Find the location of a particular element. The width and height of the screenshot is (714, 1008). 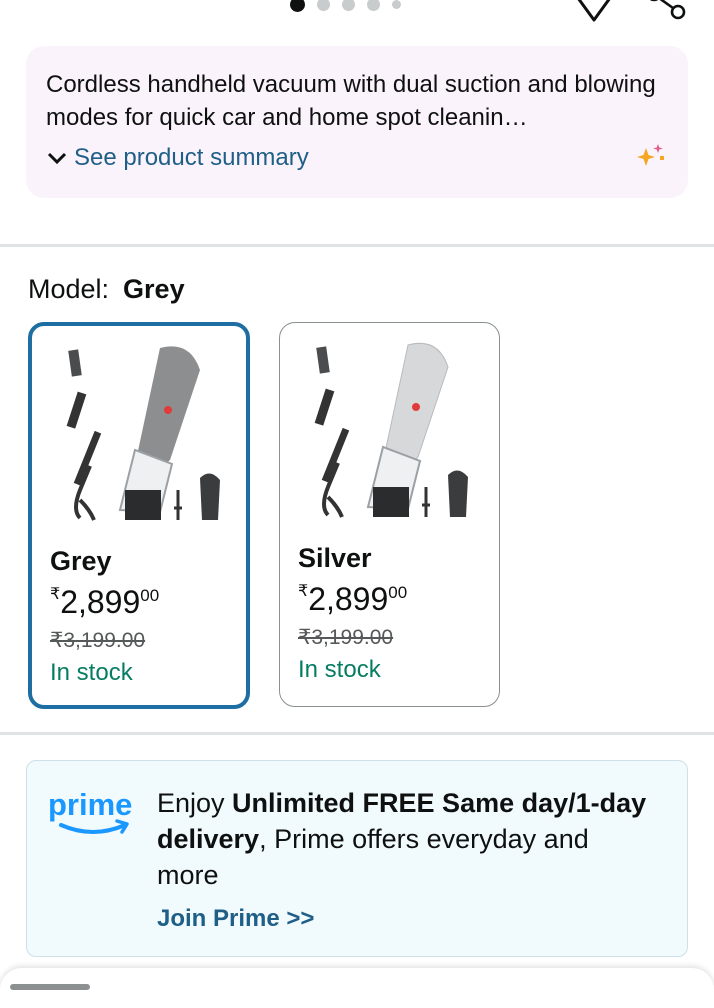

model-selected-value: Grey is located at coordinates (154, 289).